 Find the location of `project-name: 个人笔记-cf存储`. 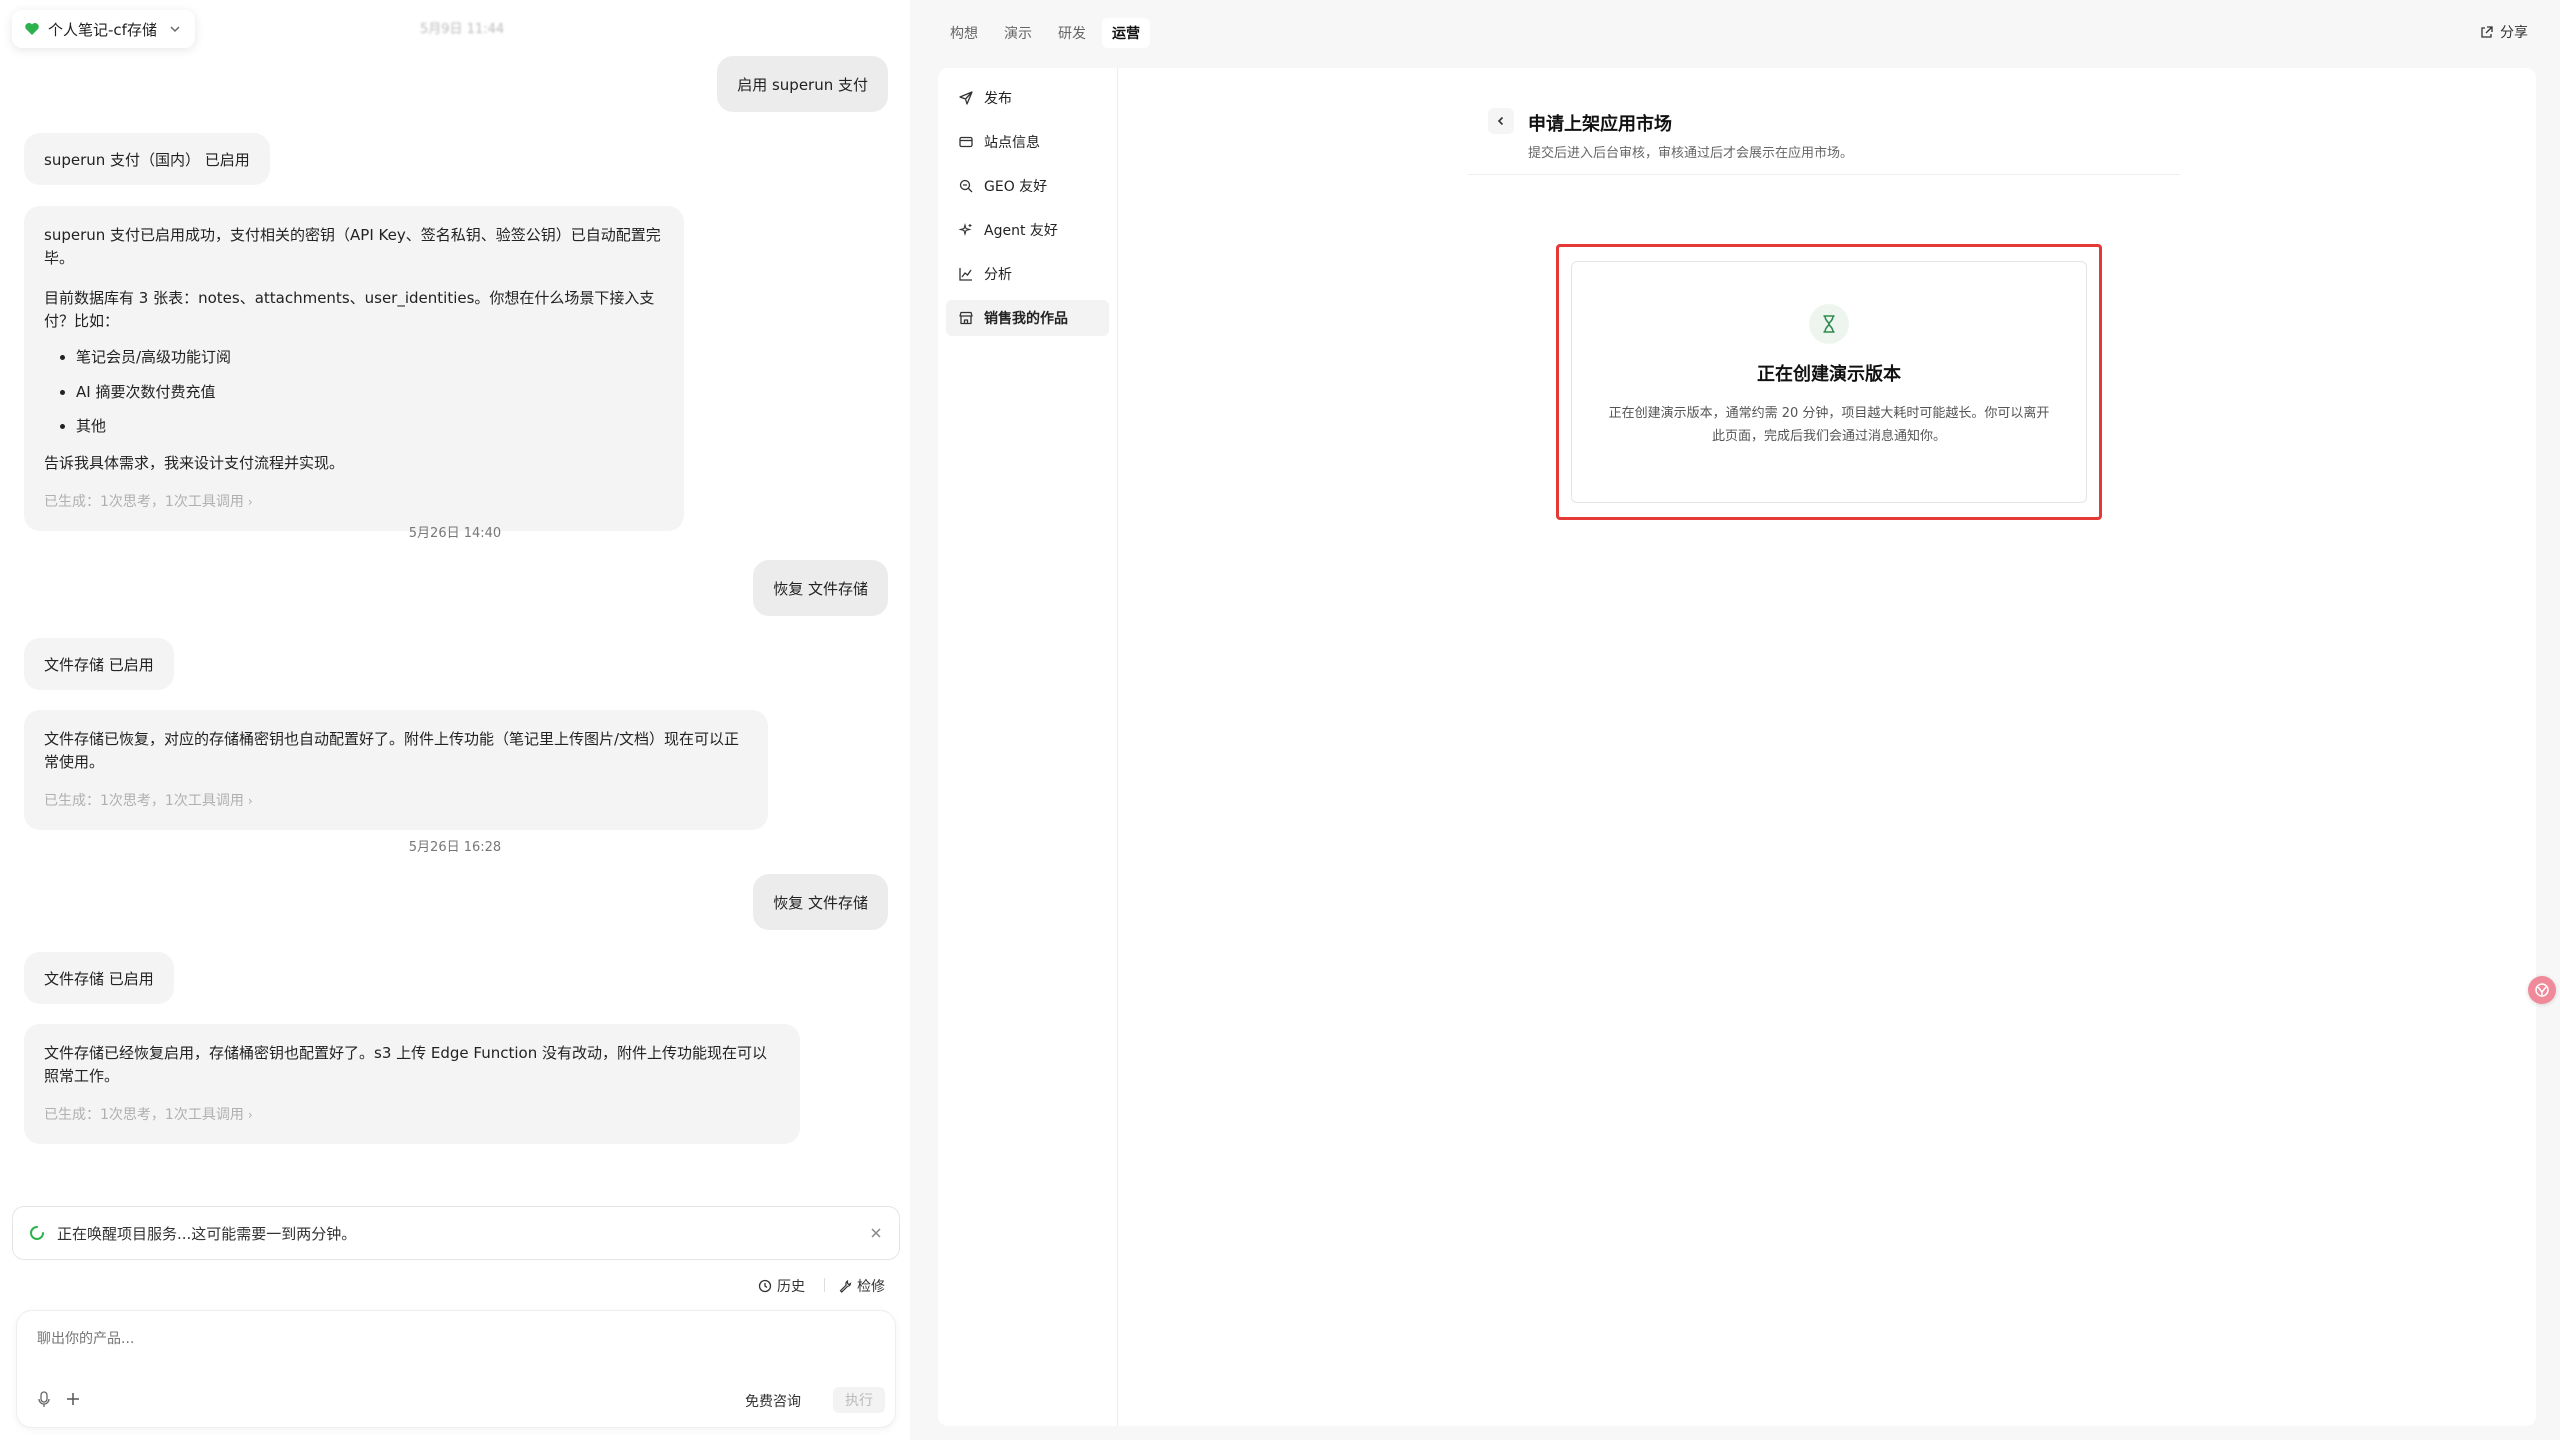

project-name: 个人笔记-cf存储 is located at coordinates (102, 29).